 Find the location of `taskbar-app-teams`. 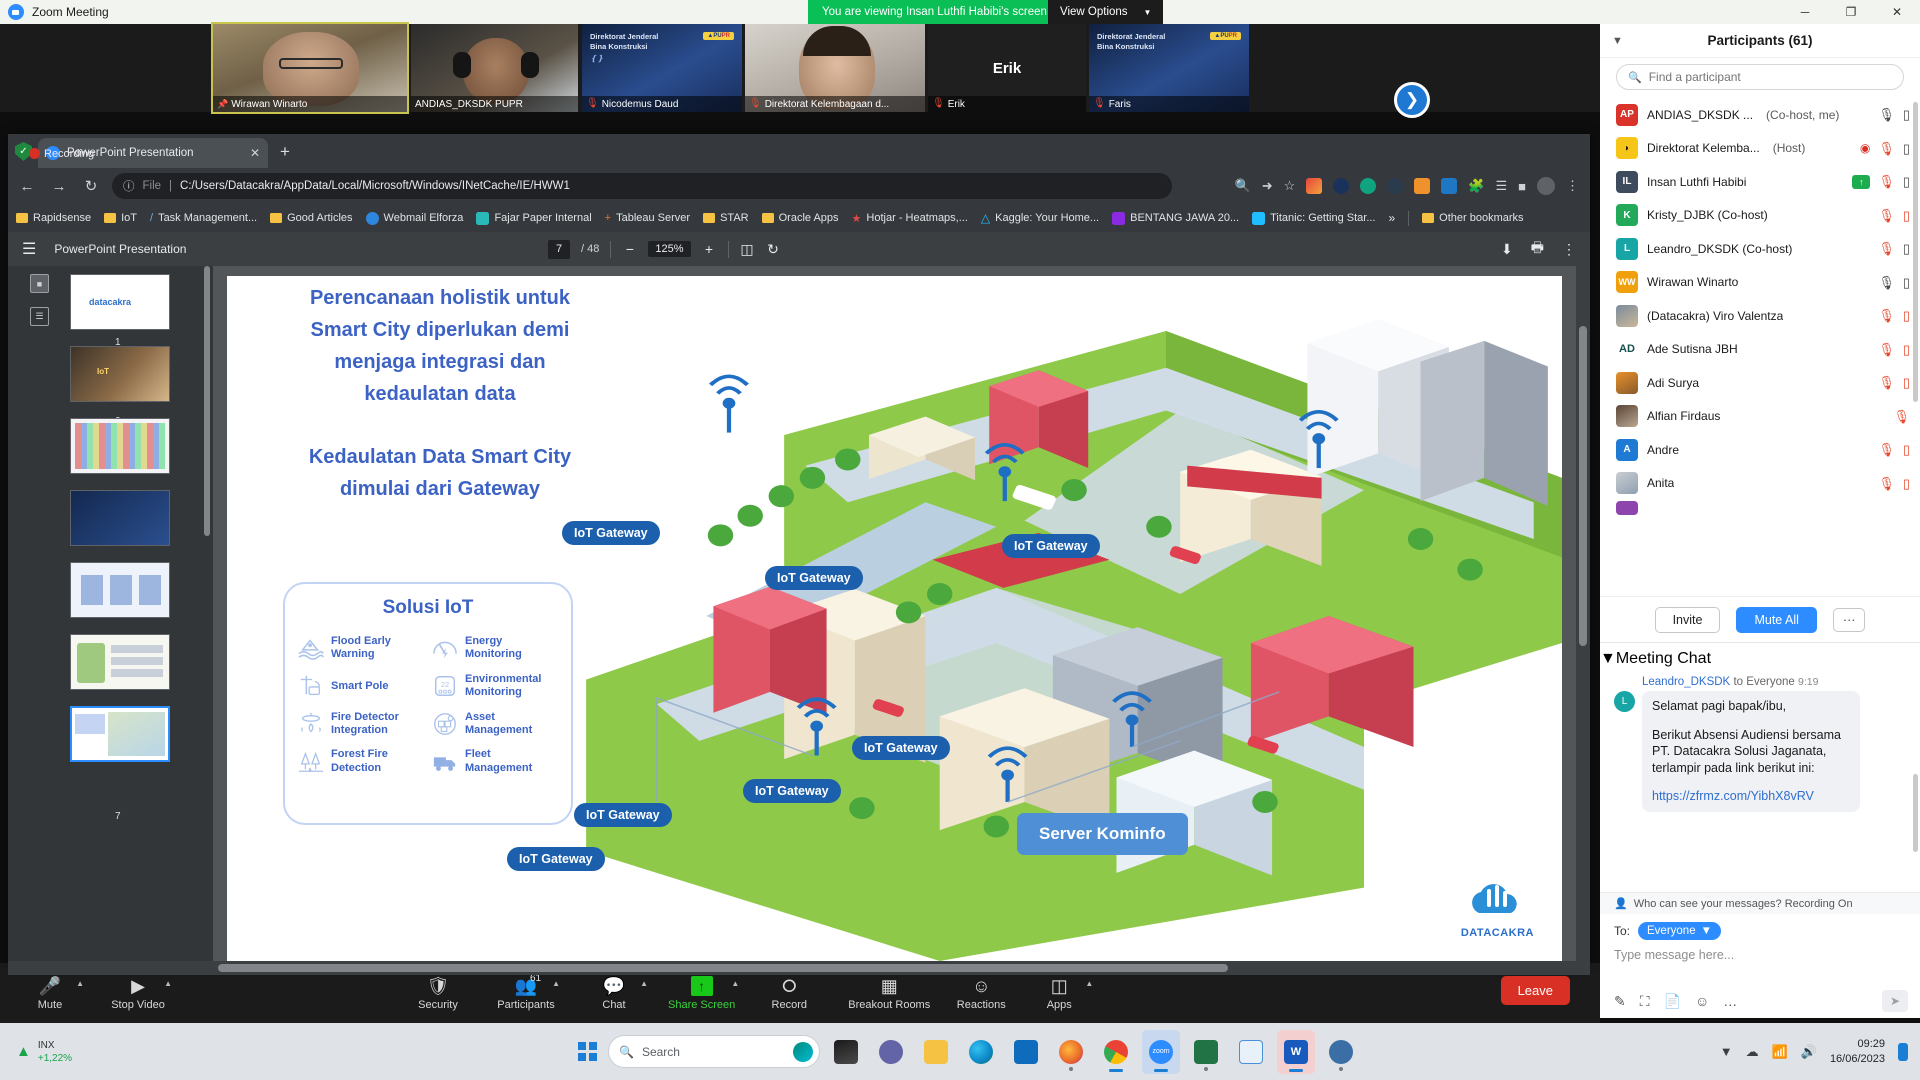

taskbar-app-teams is located at coordinates (891, 1052).